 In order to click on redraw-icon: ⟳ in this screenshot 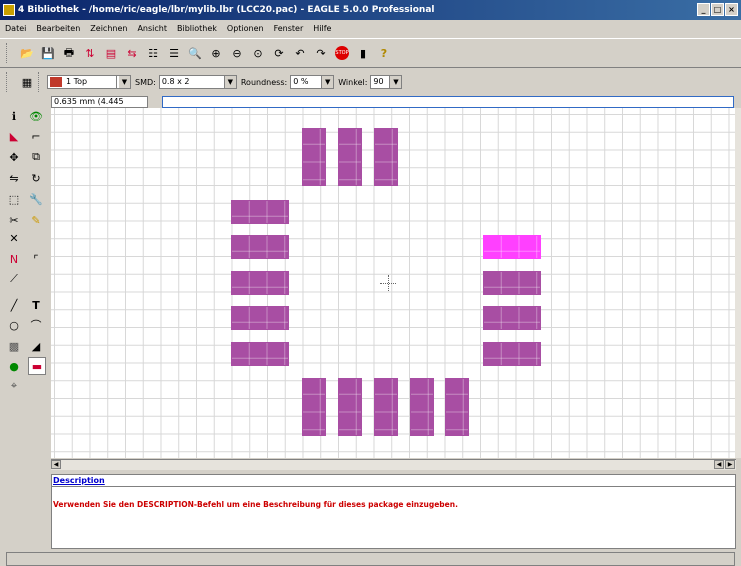, I will do `click(279, 53)`.